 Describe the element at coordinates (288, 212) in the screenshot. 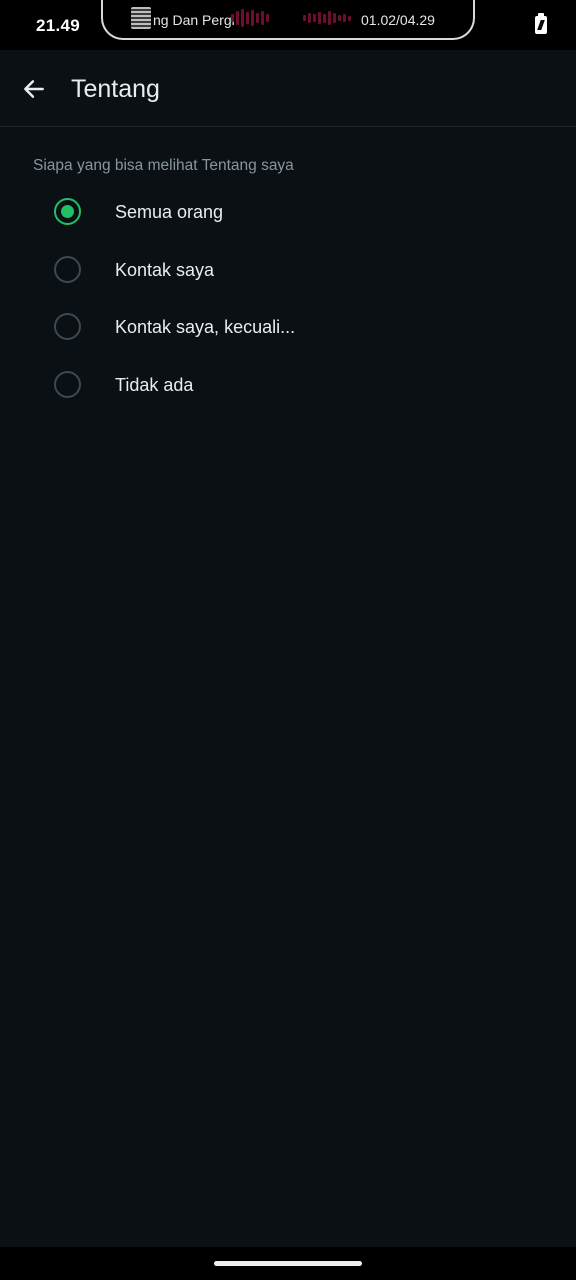

I see `option-semua-orang: Semua orang` at that location.